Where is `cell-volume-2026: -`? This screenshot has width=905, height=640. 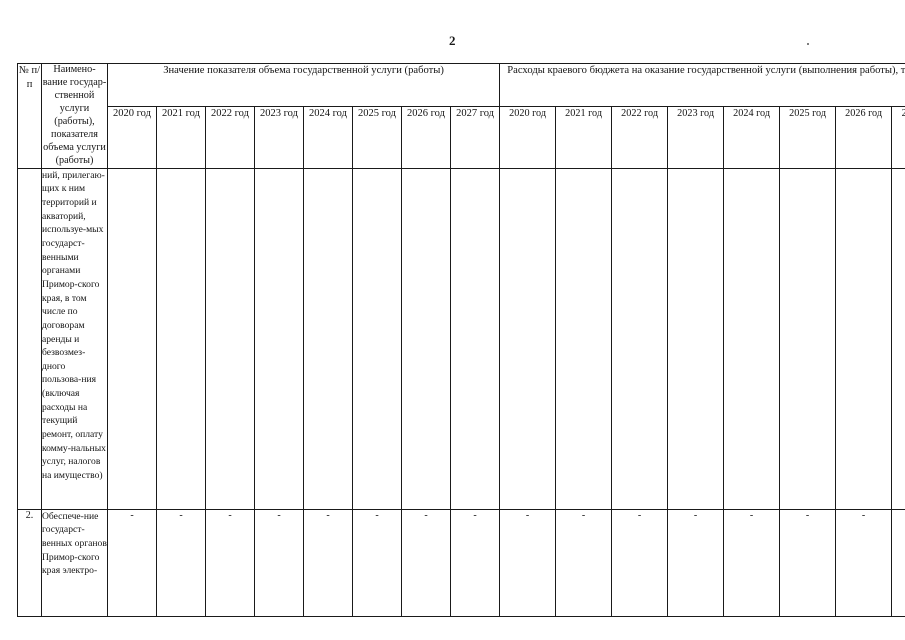 cell-volume-2026: - is located at coordinates (426, 562).